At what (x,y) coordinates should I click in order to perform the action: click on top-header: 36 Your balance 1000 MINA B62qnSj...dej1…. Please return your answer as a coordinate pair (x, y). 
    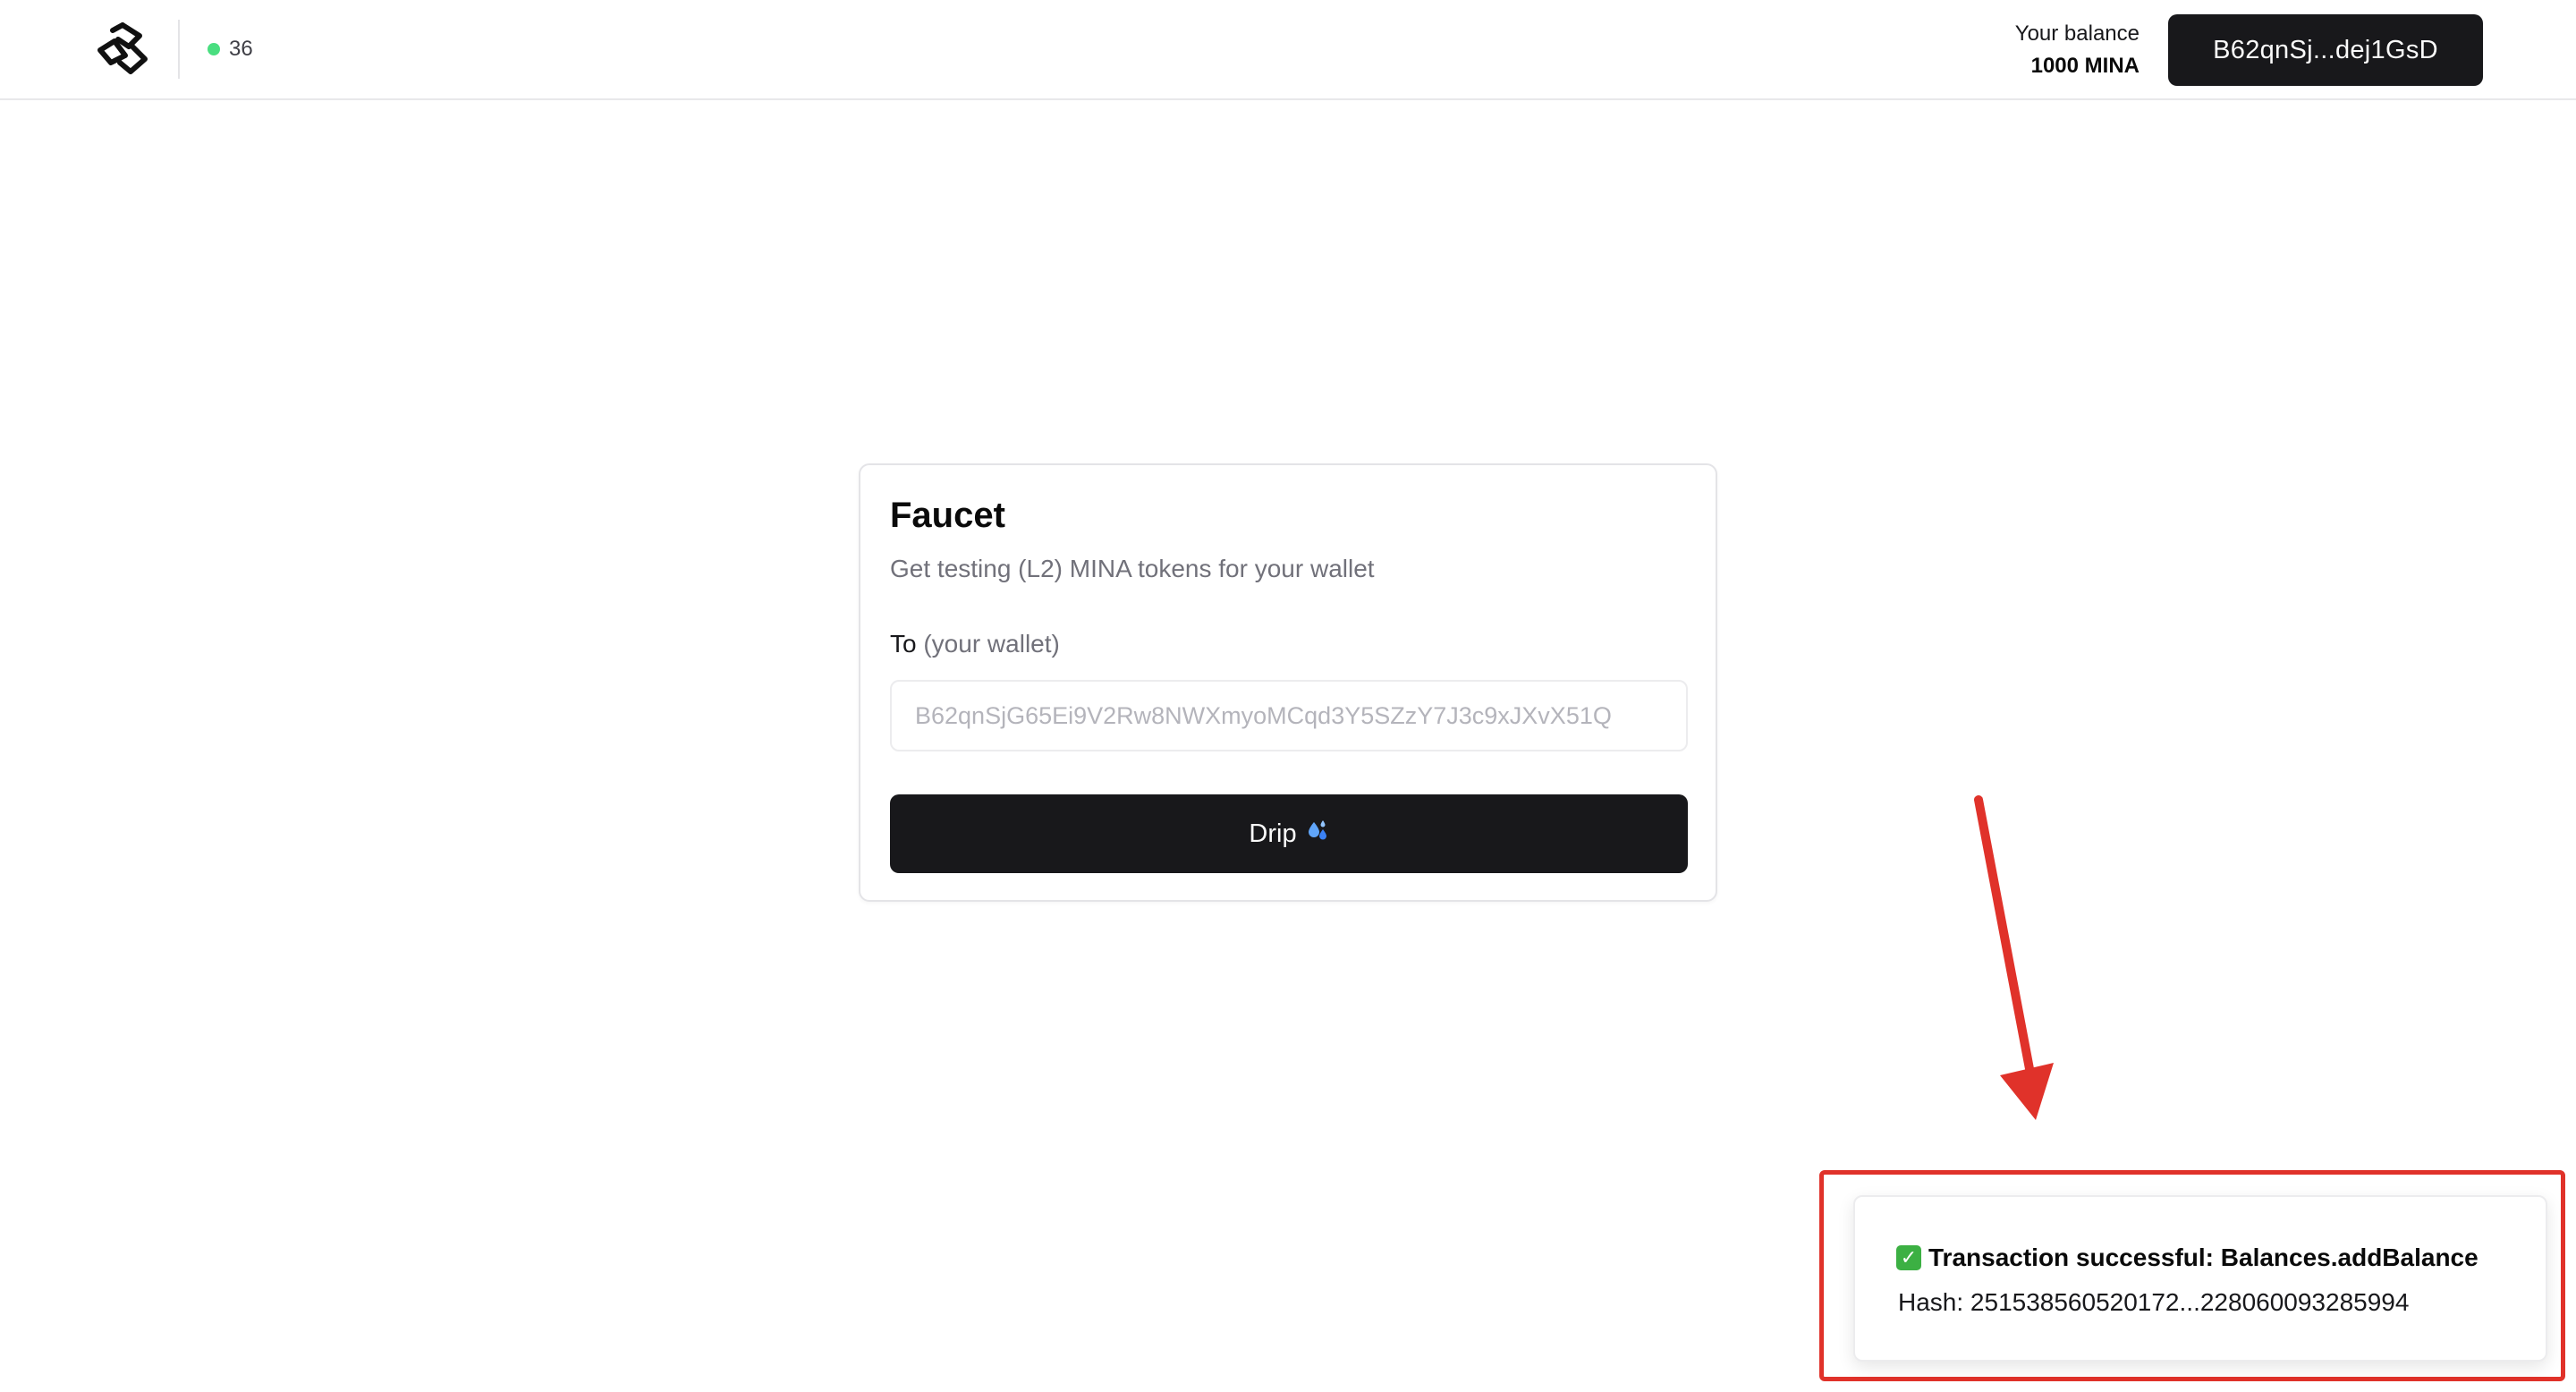
    Looking at the image, I should click on (1288, 50).